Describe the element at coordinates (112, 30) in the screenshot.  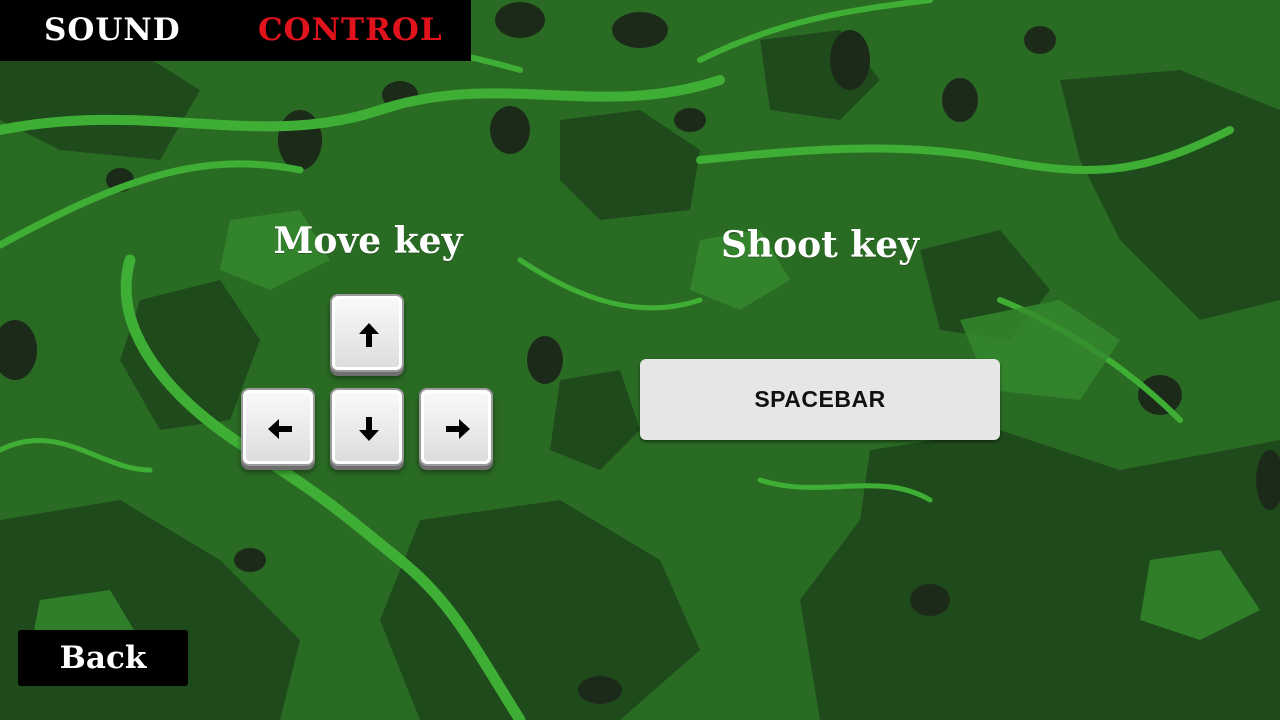
I see `tab-sound: SOUND` at that location.